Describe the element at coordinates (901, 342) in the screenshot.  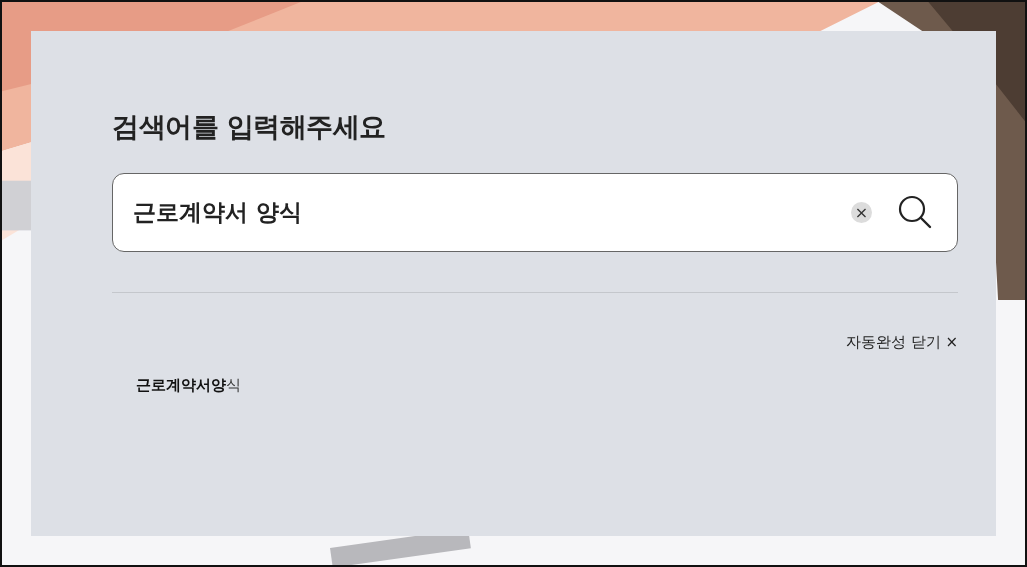
I see `close-autocomplete-button: 자동완성 닫기 ×` at that location.